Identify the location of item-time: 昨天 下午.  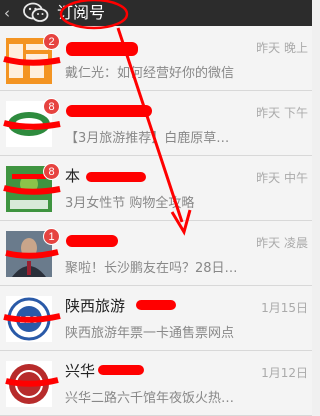
(282, 113).